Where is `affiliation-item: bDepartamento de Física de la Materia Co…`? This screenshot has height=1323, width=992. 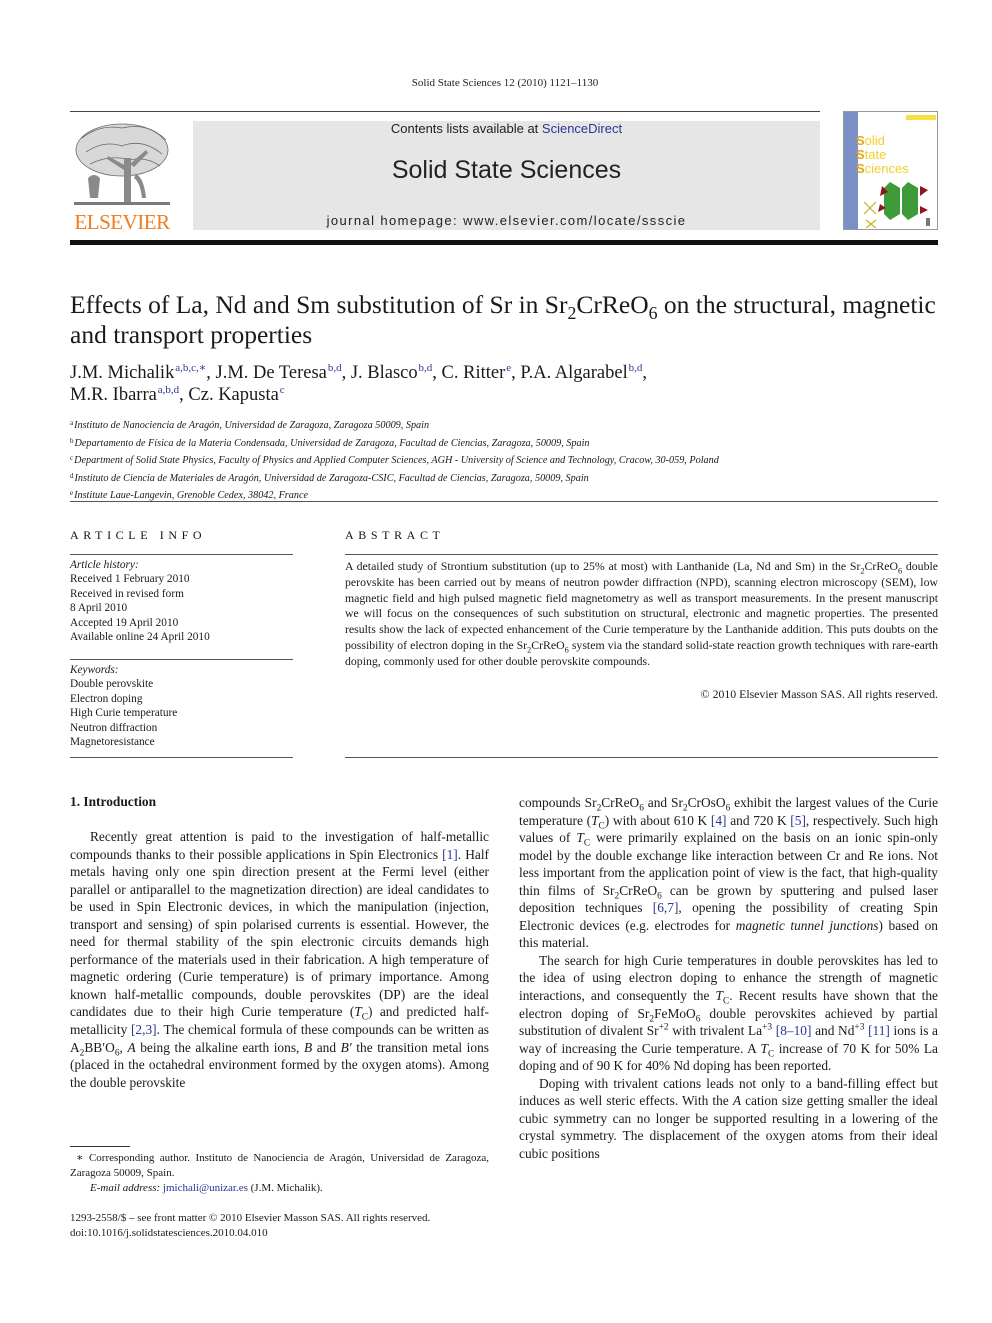 affiliation-item: bDepartamento de Física de la Materia Co… is located at coordinates (505, 443).